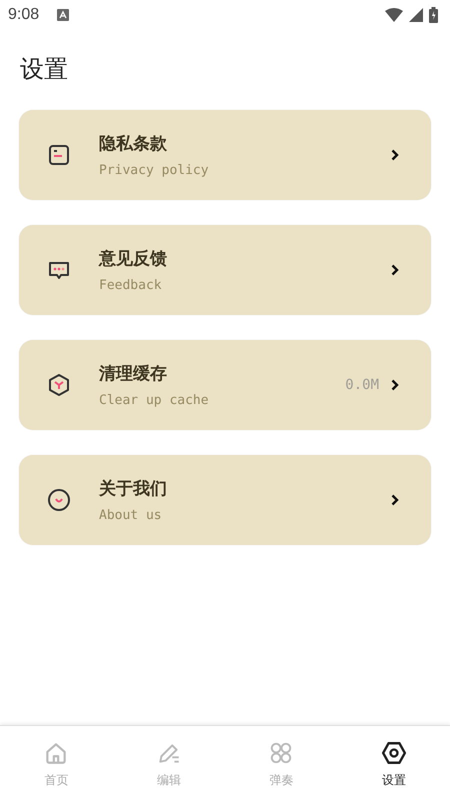 The image size is (450, 800). What do you see at coordinates (59, 500) in the screenshot?
I see `smile-icon` at bounding box center [59, 500].